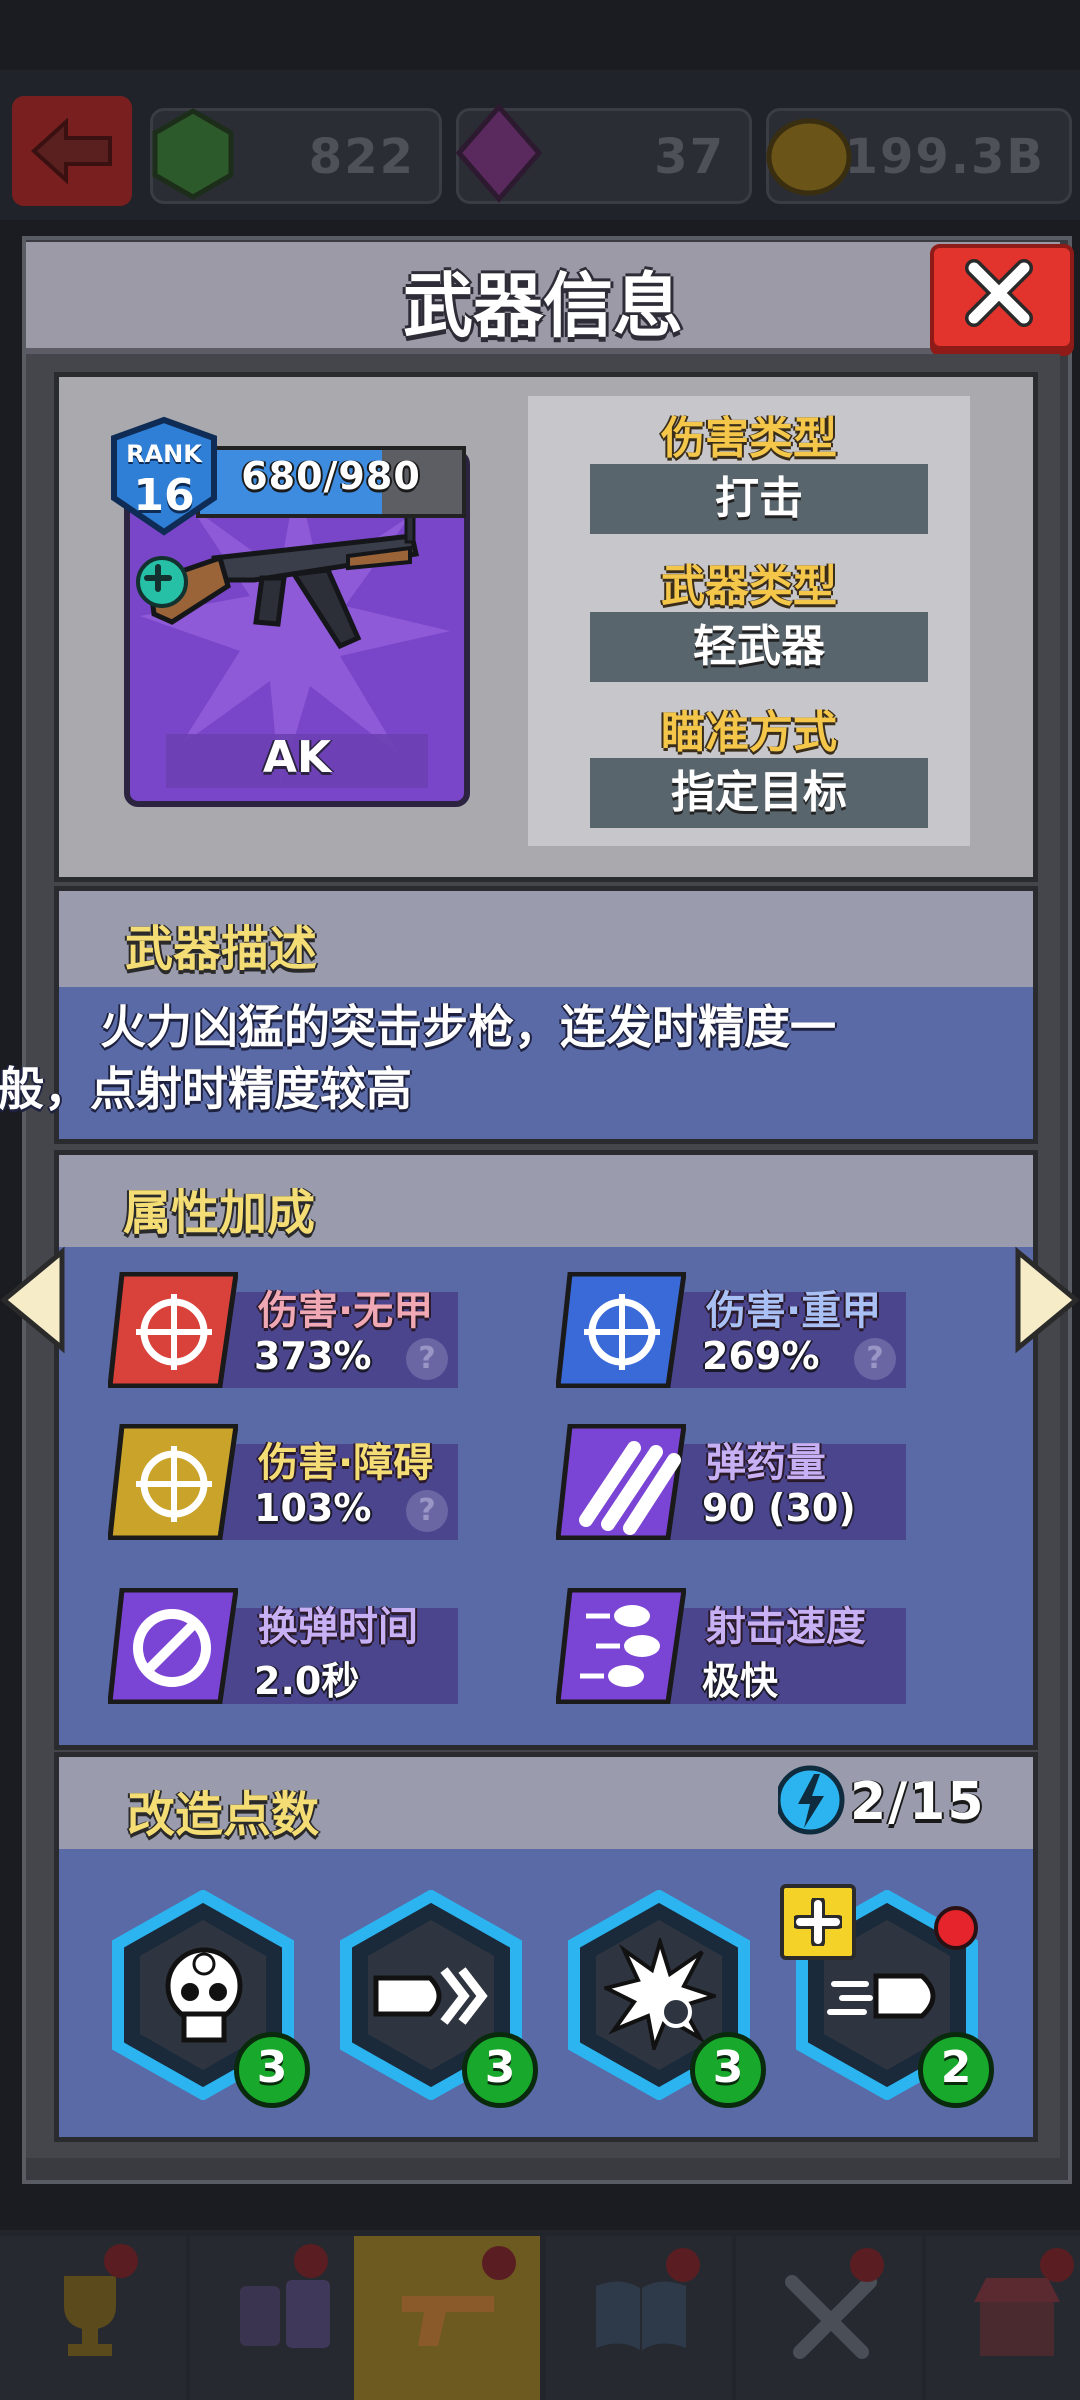 The image size is (1080, 2400). What do you see at coordinates (33, 1300) in the screenshot?
I see `previous-weapon-arrow` at bounding box center [33, 1300].